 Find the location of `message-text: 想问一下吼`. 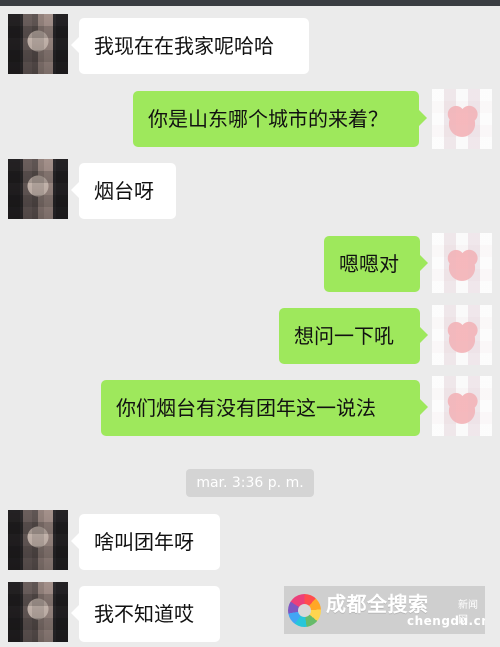

message-text: 想问一下吼 is located at coordinates (344, 336).